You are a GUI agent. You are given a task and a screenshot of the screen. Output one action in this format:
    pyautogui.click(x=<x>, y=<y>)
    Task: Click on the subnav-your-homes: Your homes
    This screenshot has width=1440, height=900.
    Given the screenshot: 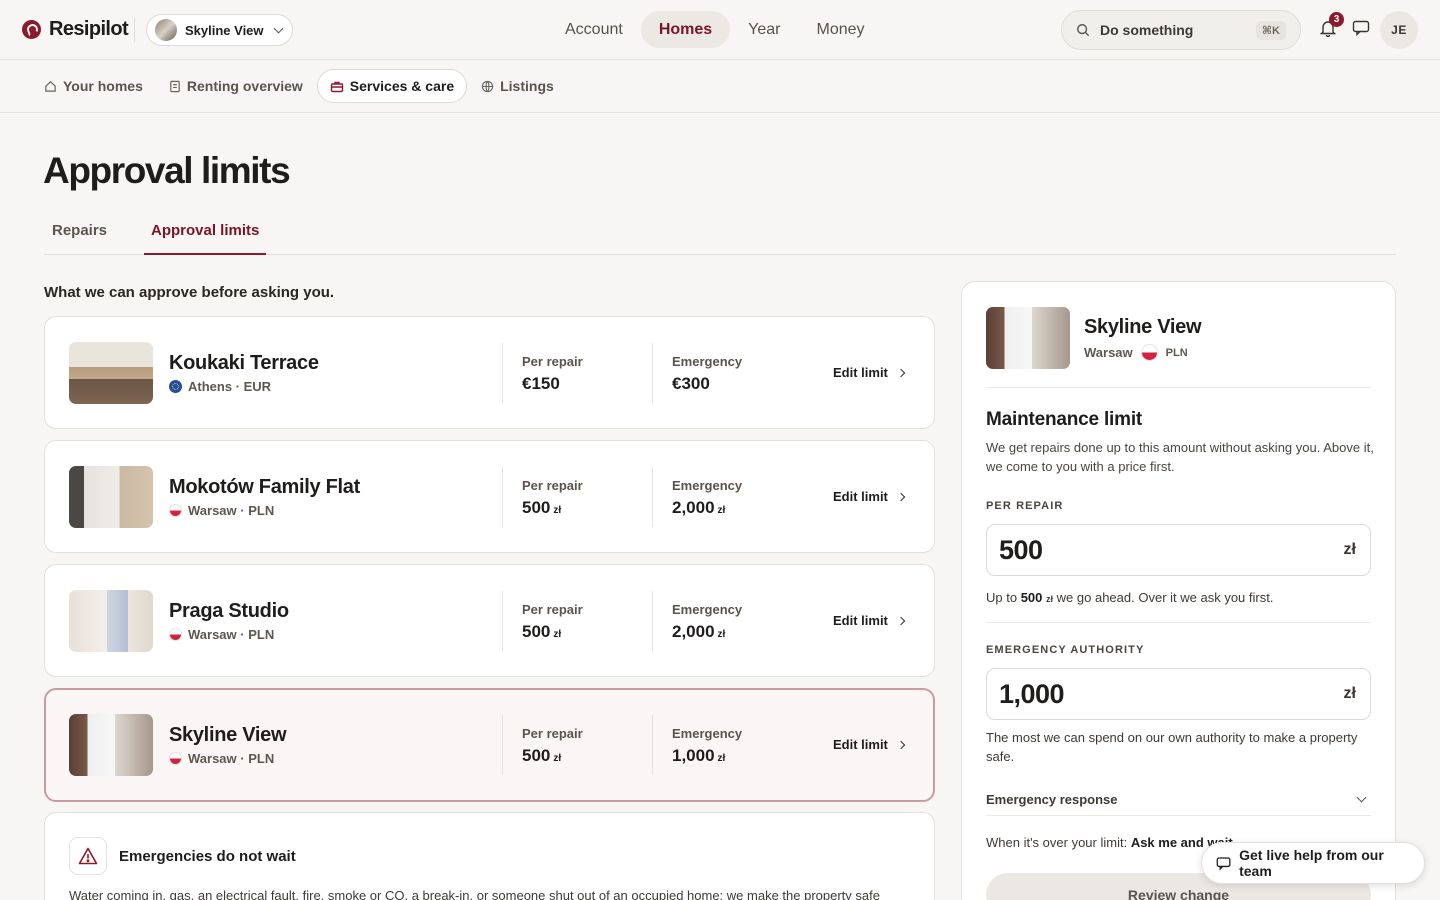 What is the action you would take?
    pyautogui.click(x=93, y=86)
    